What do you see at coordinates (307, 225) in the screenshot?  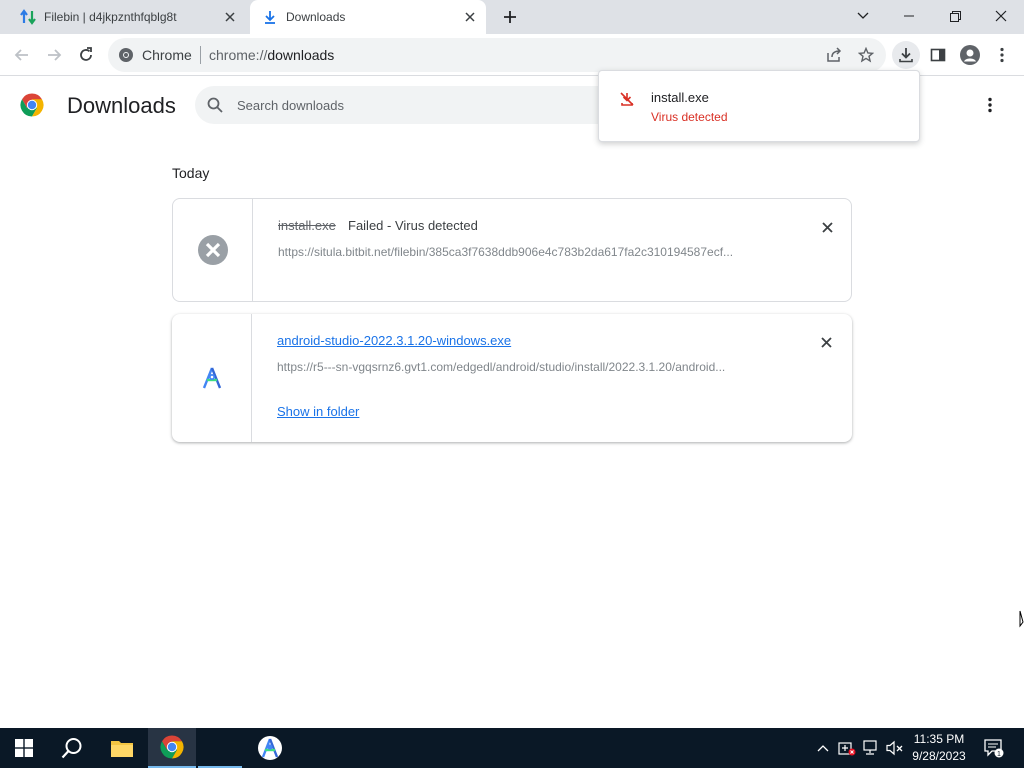 I see `download-filename: install.exe` at bounding box center [307, 225].